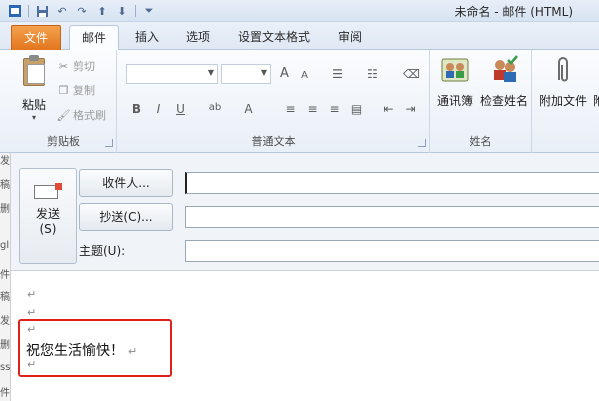  What do you see at coordinates (149, 11) in the screenshot?
I see `customize-icon: ⏷` at bounding box center [149, 11].